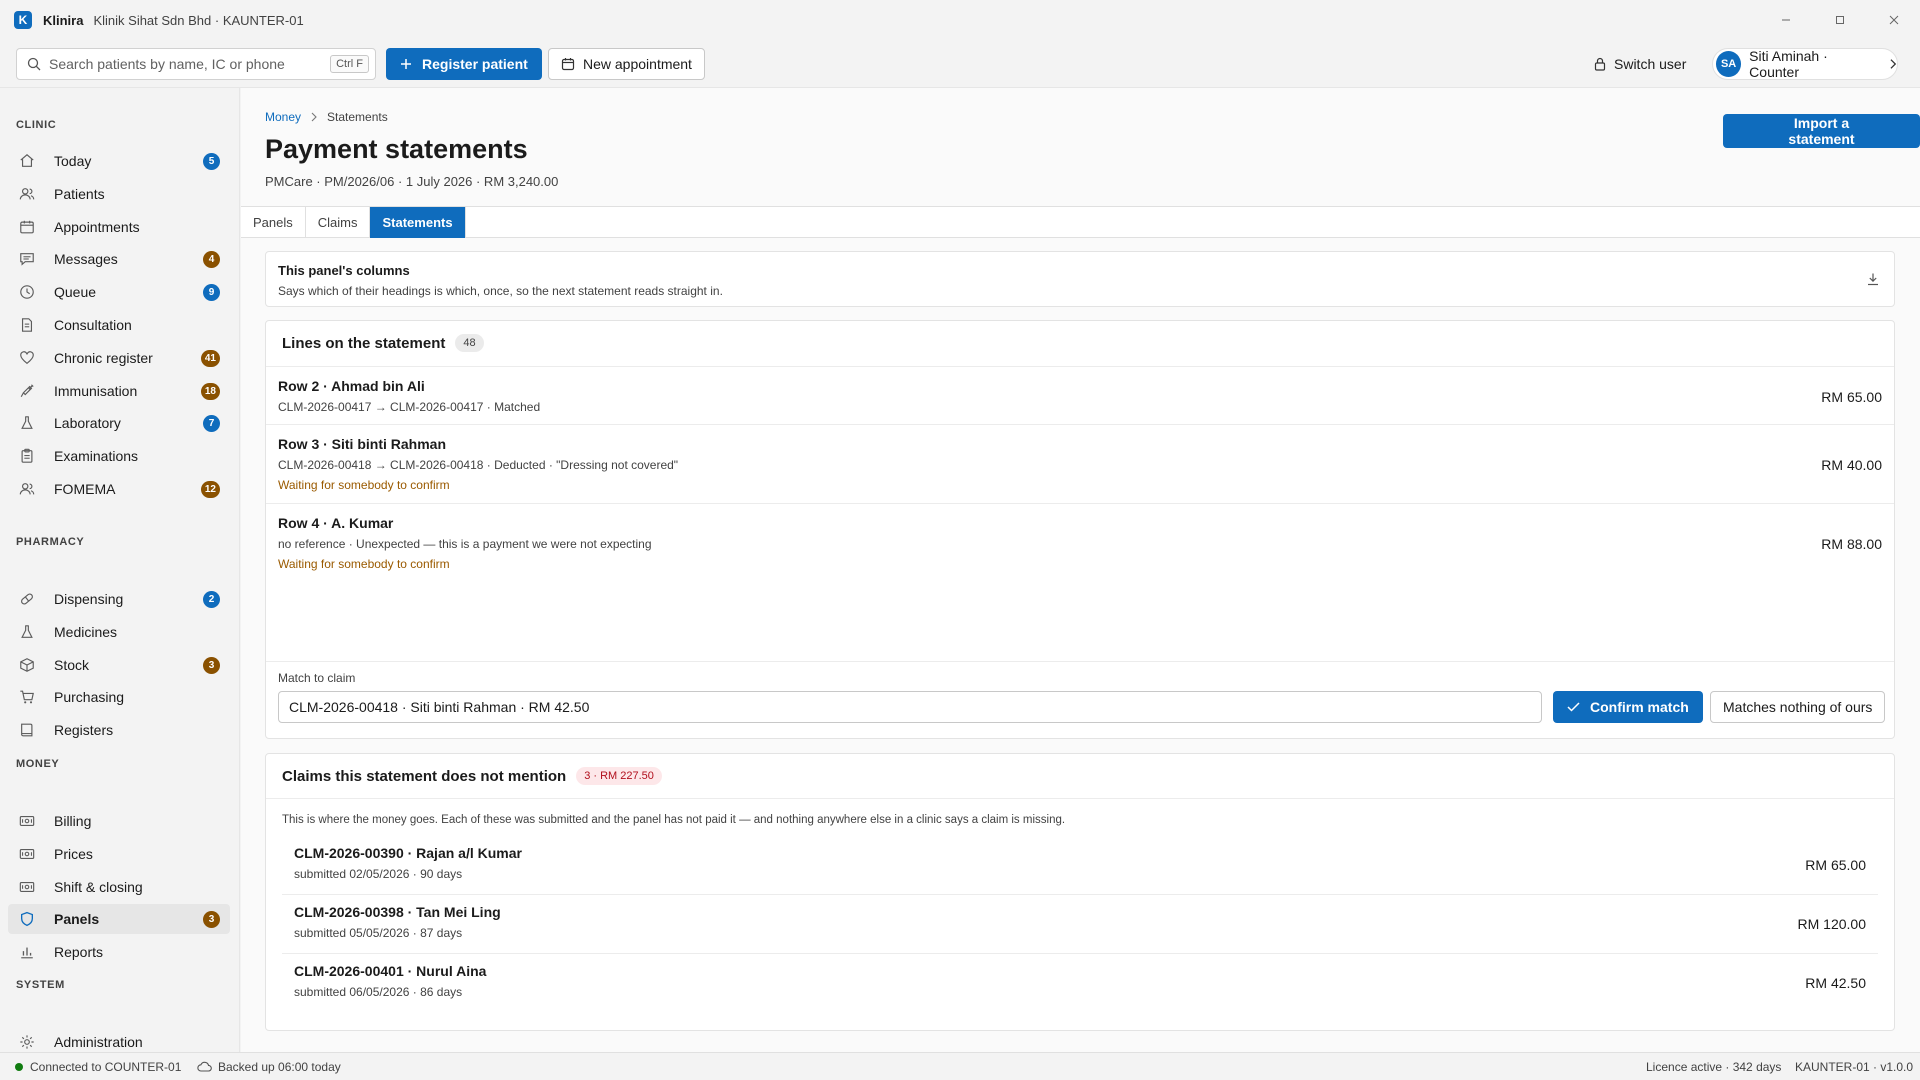  Describe the element at coordinates (96, 390) in the screenshot. I see `sidebar-item-label: Immunisation` at that location.